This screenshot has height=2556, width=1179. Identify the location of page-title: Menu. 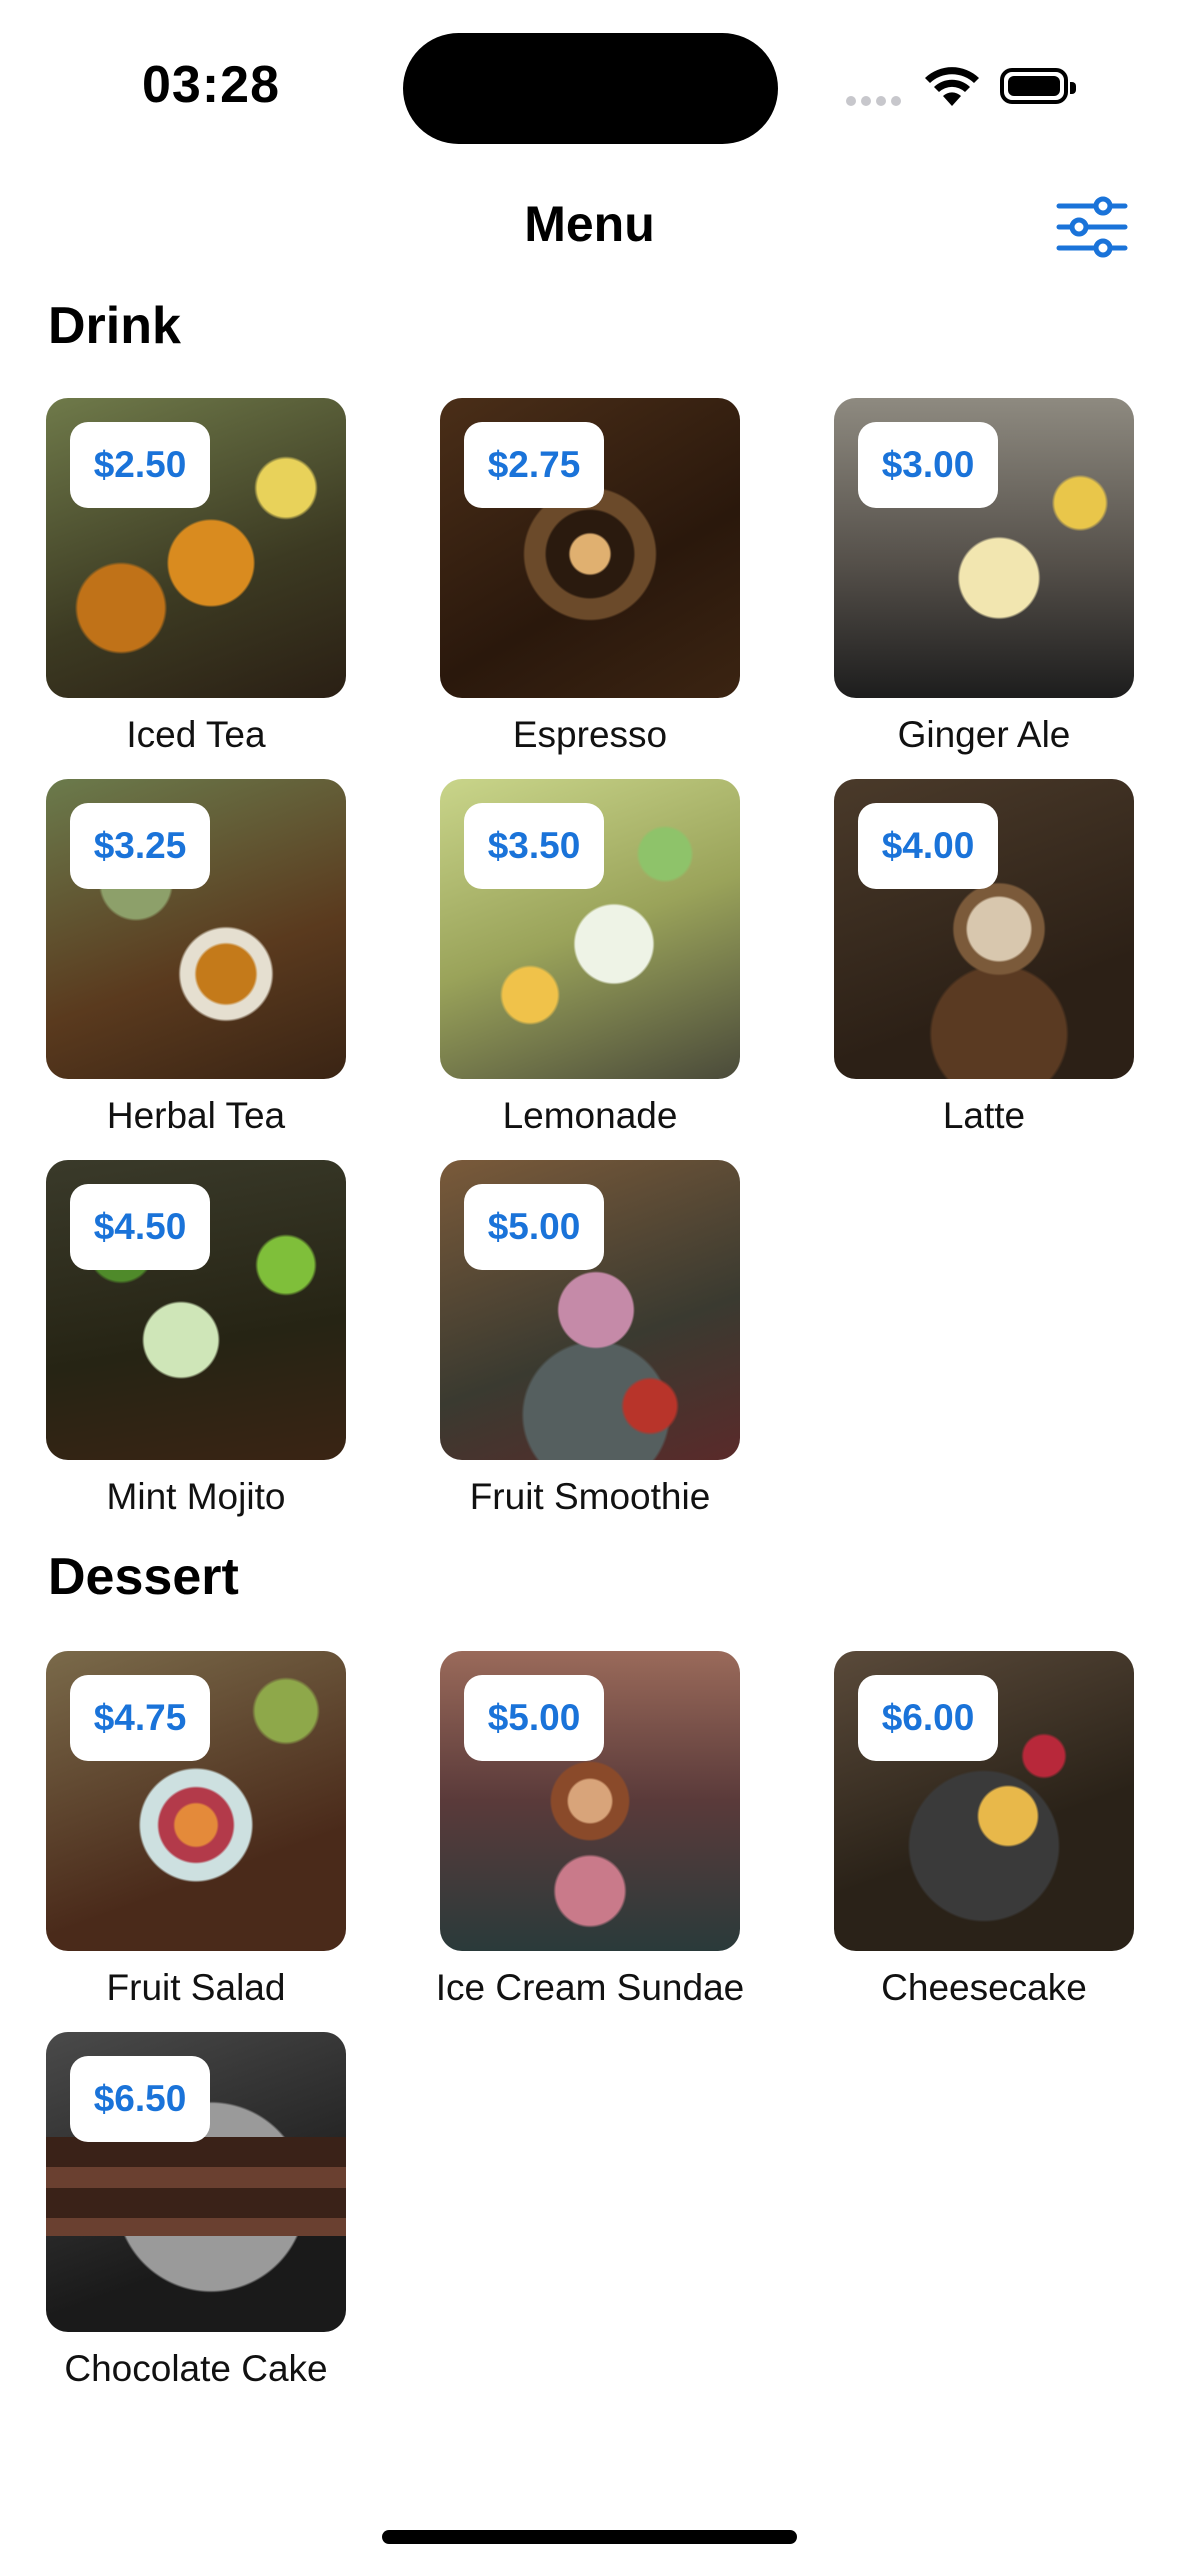
(589, 224).